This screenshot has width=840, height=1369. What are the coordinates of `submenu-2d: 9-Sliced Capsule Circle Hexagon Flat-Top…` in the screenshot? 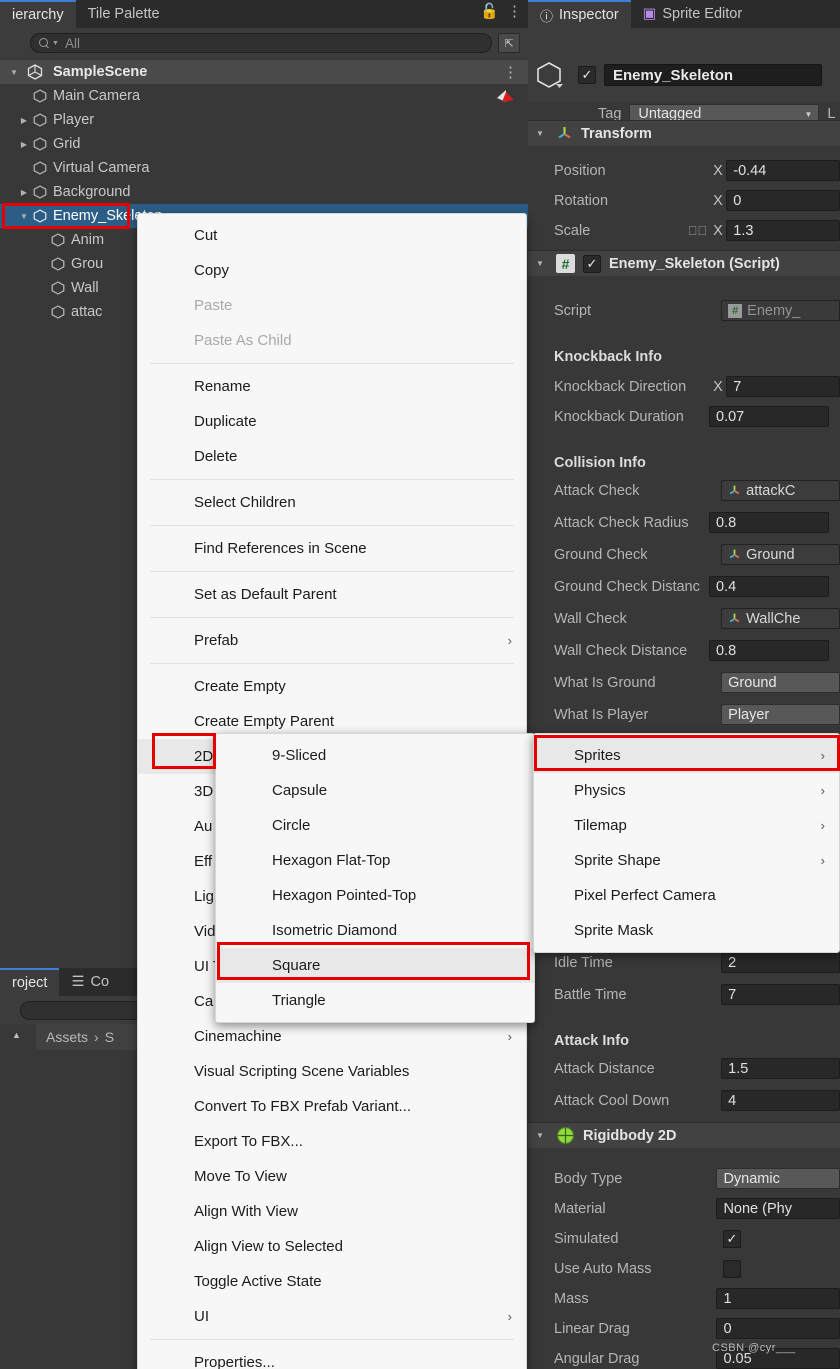 It's located at (375, 878).